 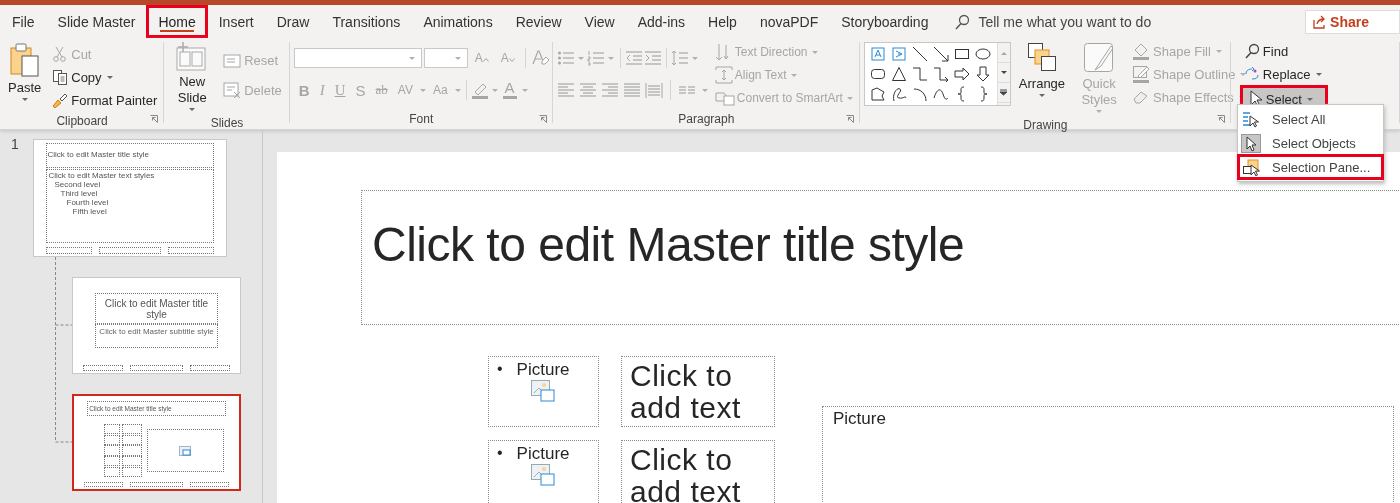 I want to click on block-arrow-right-icon, so click(x=962, y=74).